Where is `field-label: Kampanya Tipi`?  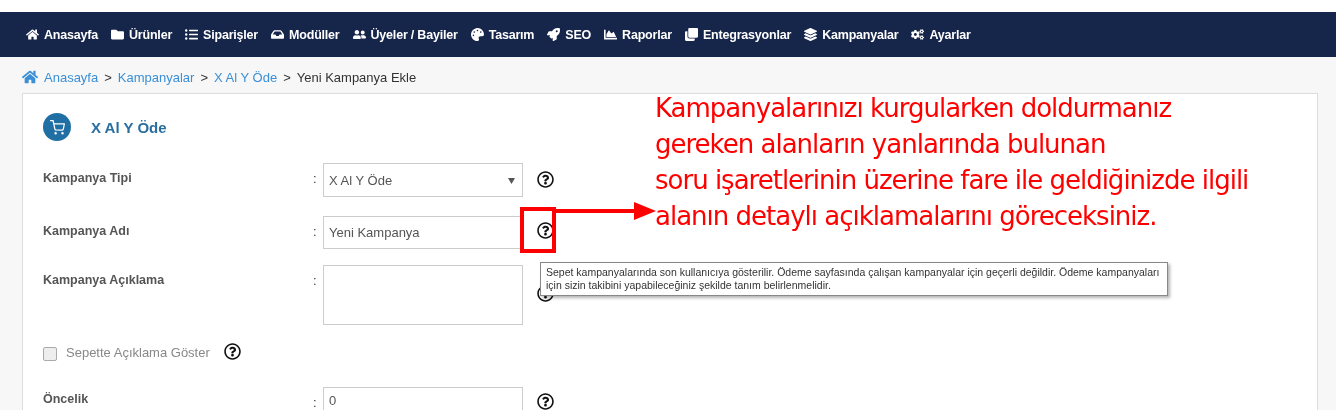
field-label: Kampanya Tipi is located at coordinates (88, 177).